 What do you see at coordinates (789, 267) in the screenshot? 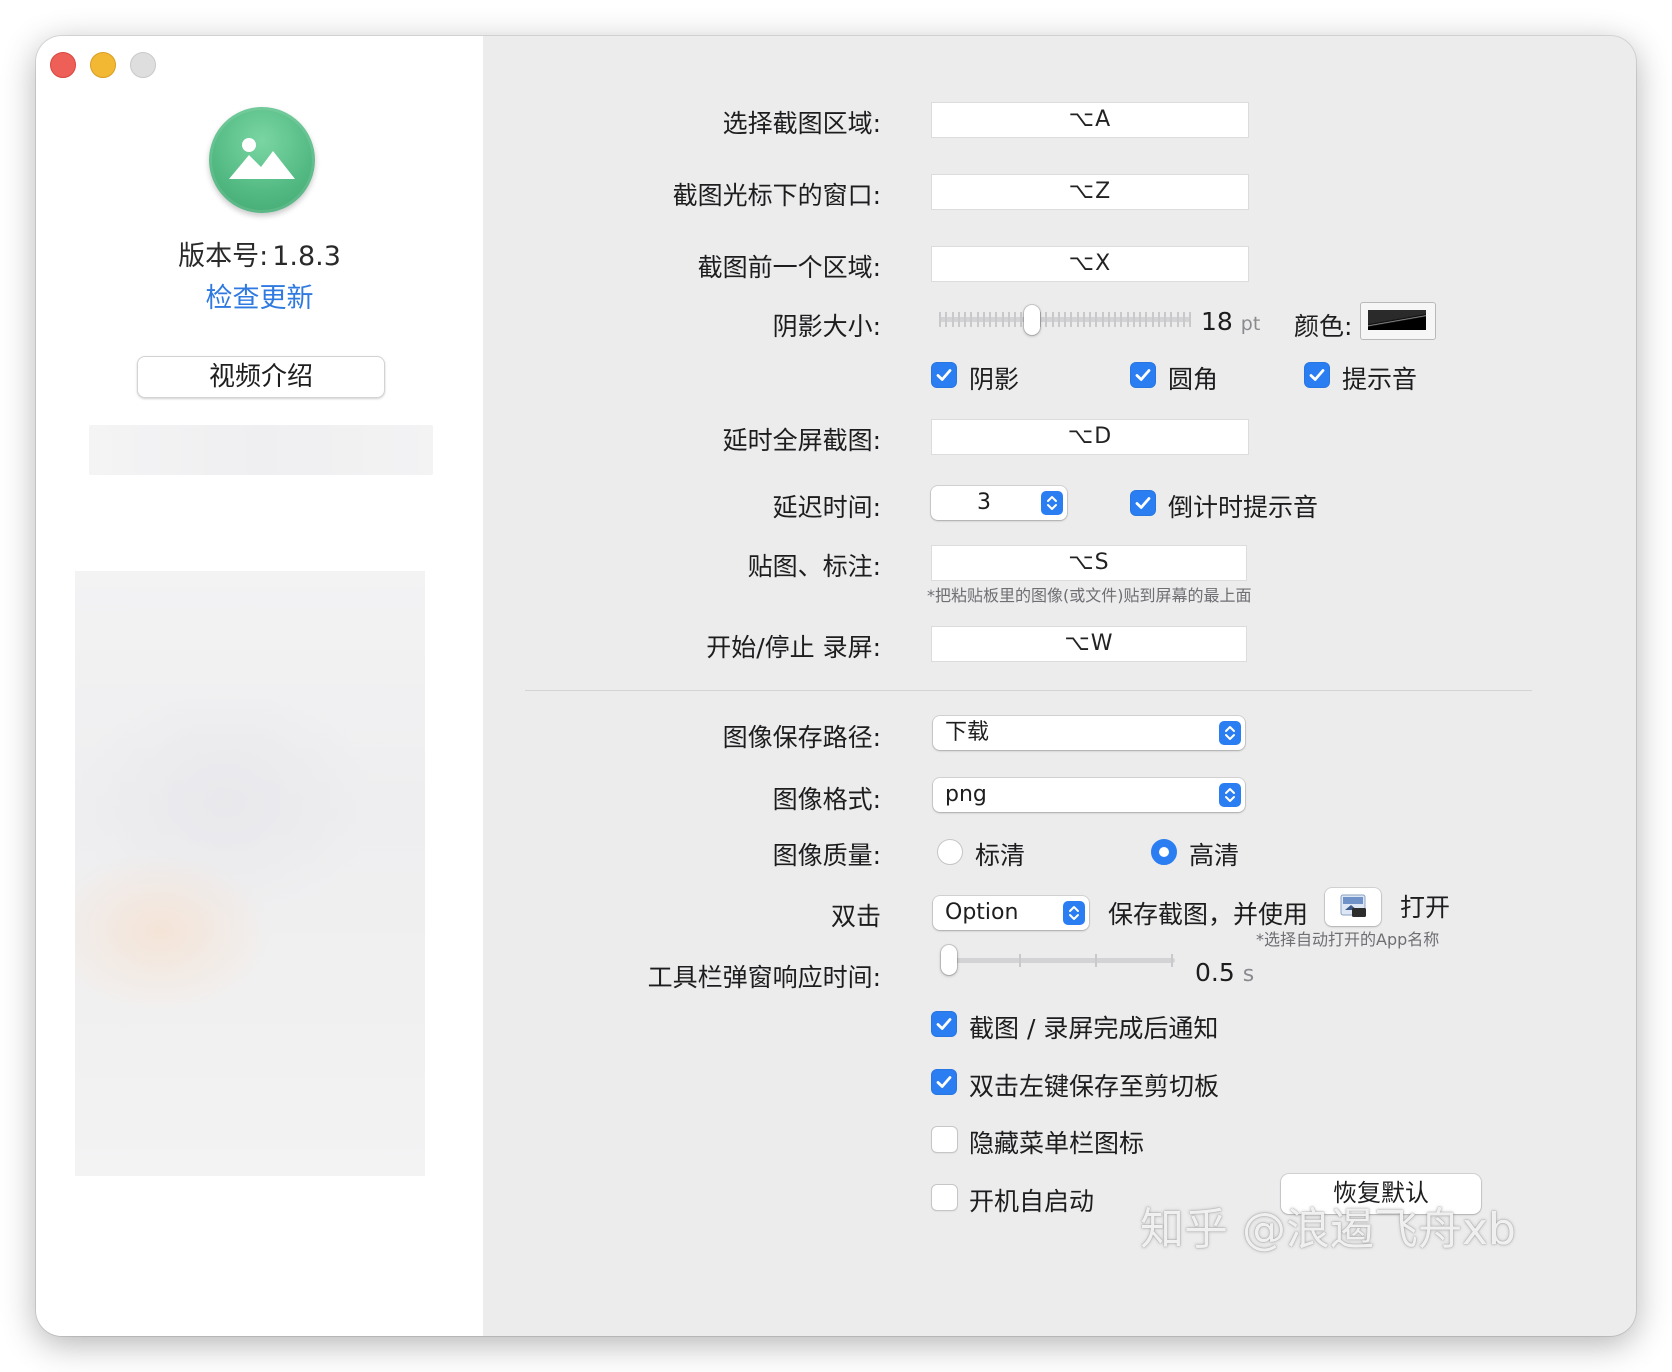
I see `previous-area-label: 截图前一个区域:` at bounding box center [789, 267].